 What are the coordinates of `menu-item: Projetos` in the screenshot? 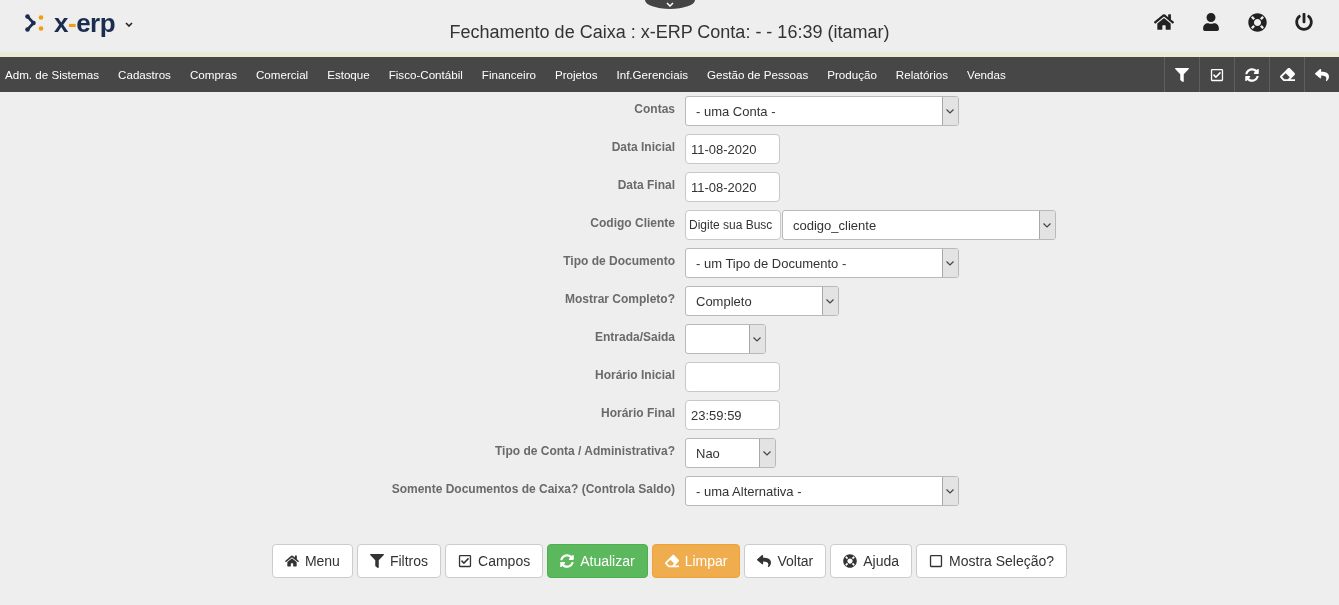 It's located at (576, 74).